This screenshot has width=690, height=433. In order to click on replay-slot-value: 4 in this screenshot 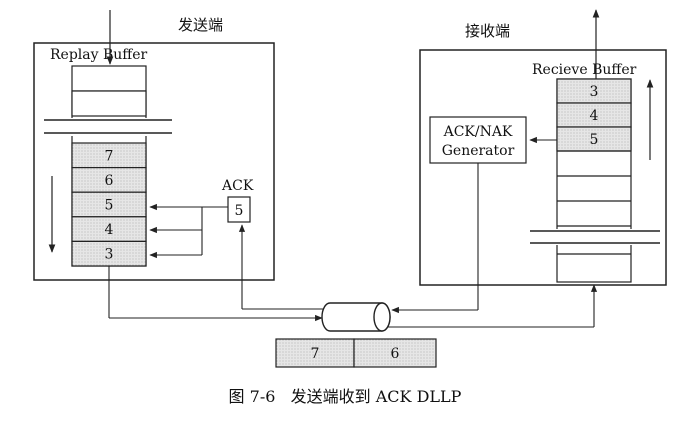, I will do `click(109, 230)`.